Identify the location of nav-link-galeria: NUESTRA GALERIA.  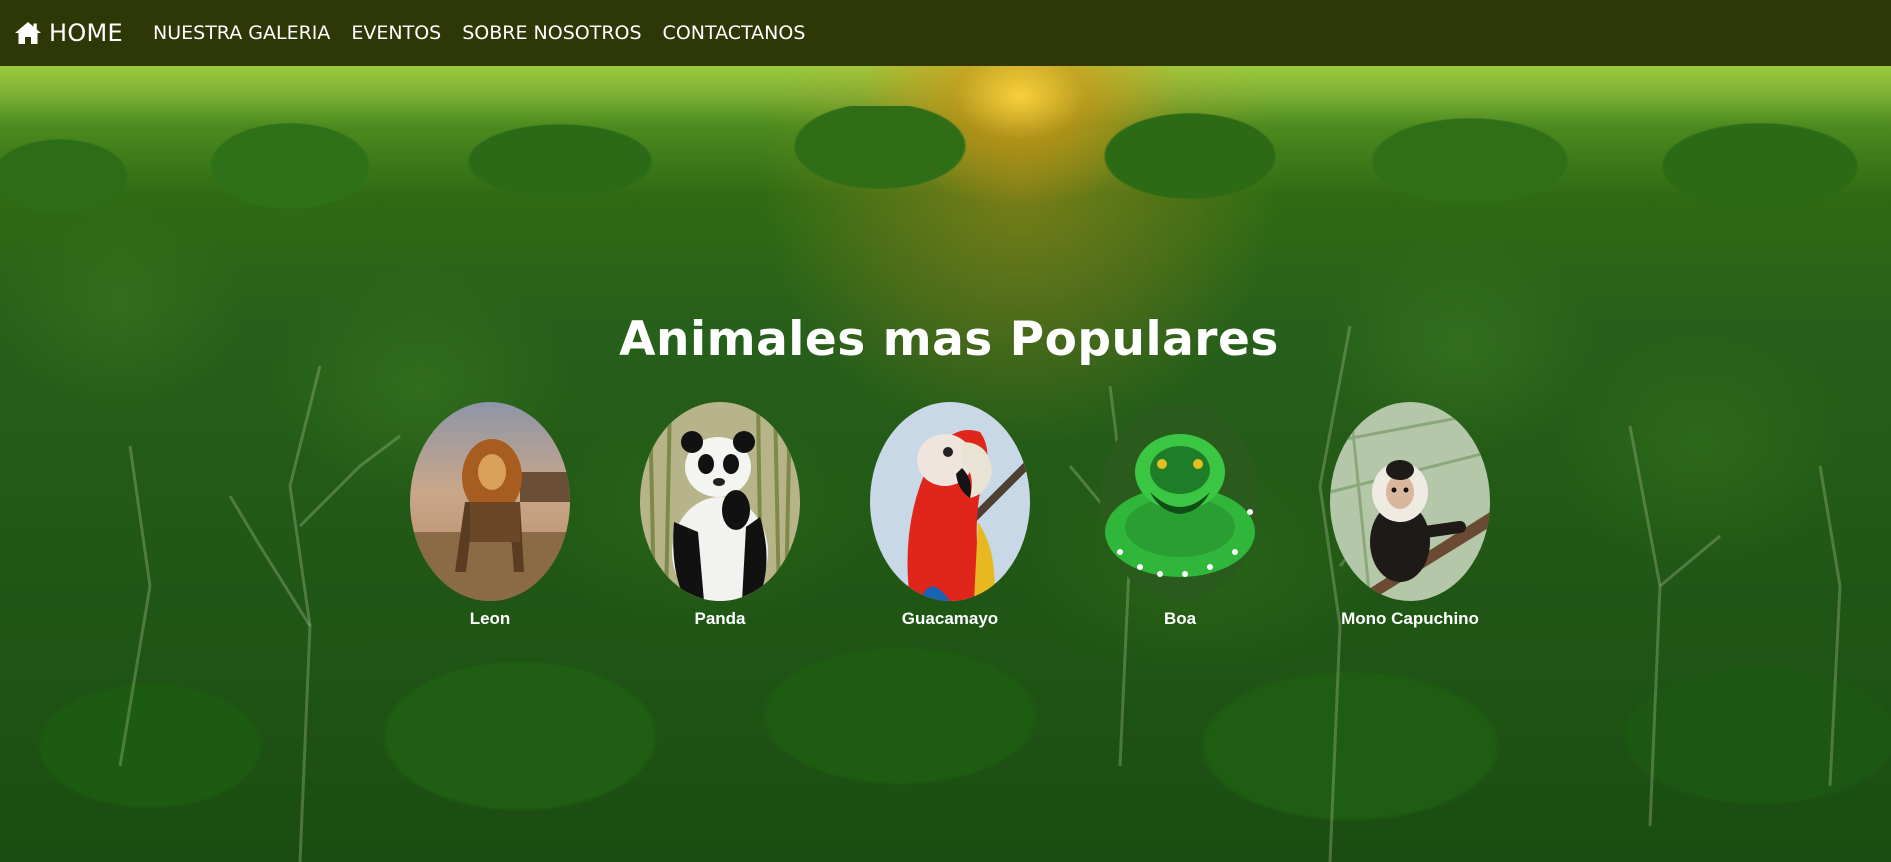
(241, 33).